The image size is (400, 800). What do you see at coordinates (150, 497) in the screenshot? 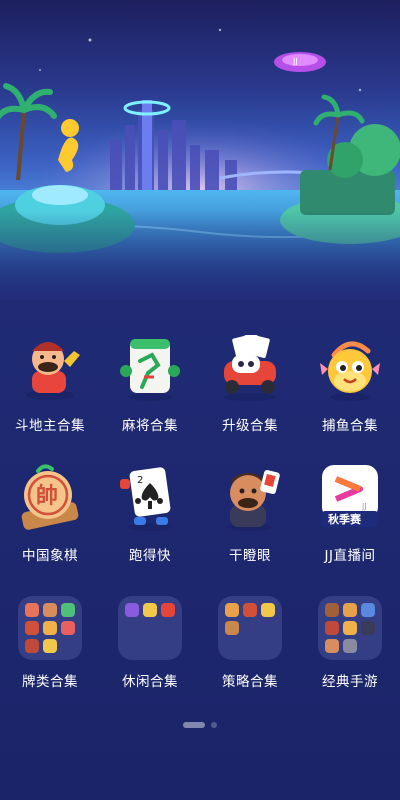
I see `running-card-icon: 2` at bounding box center [150, 497].